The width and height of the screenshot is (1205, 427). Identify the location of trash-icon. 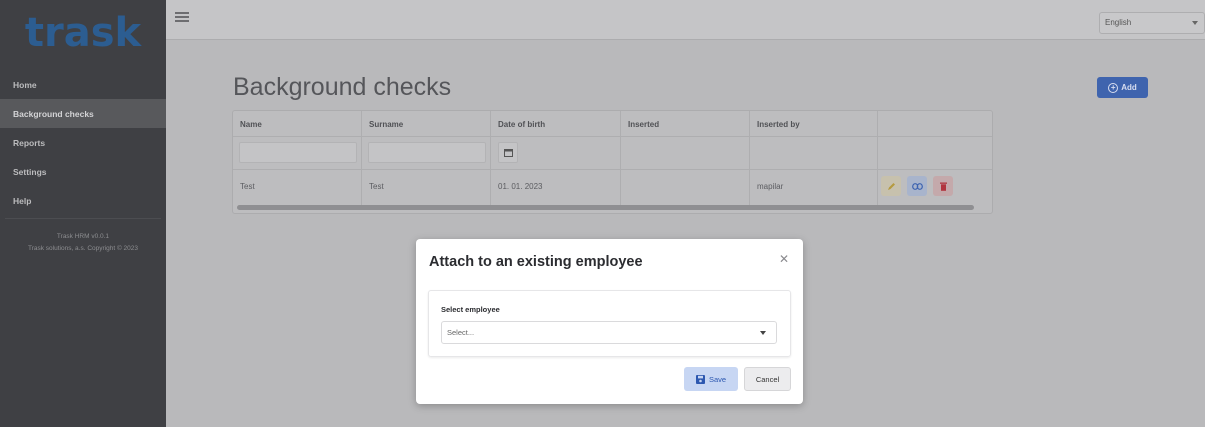
(943, 186).